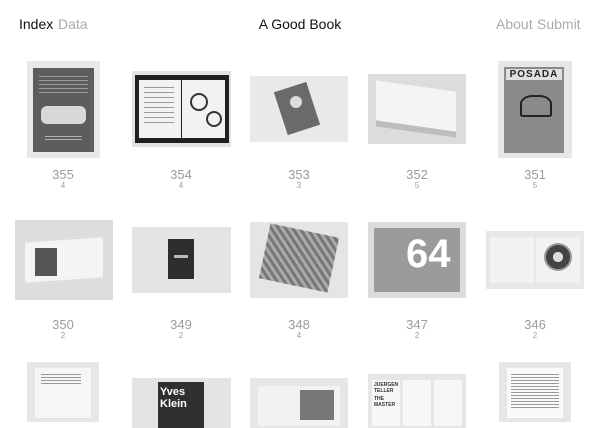  I want to click on book-card: 349 2, so click(181, 280).